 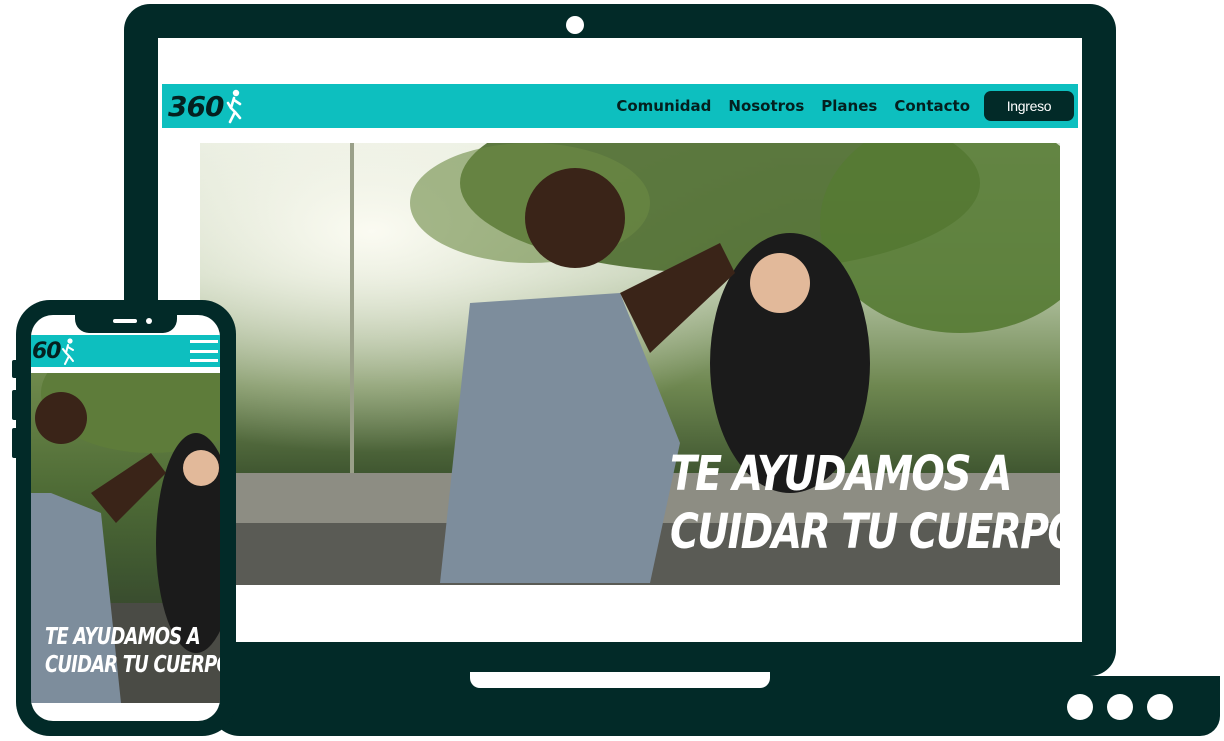 What do you see at coordinates (865, 503) in the screenshot?
I see `hero-headline: TE AYUDAMOS A CUIDAR TU CUERPO` at bounding box center [865, 503].